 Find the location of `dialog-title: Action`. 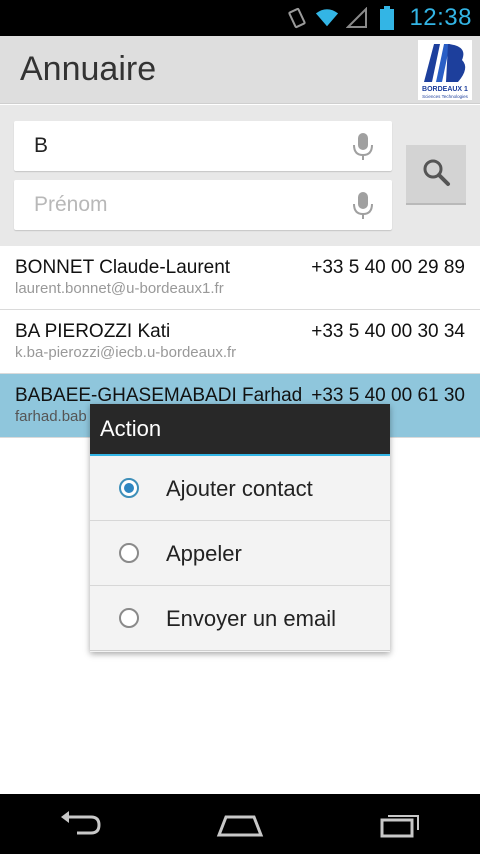

dialog-title: Action is located at coordinates (240, 430).